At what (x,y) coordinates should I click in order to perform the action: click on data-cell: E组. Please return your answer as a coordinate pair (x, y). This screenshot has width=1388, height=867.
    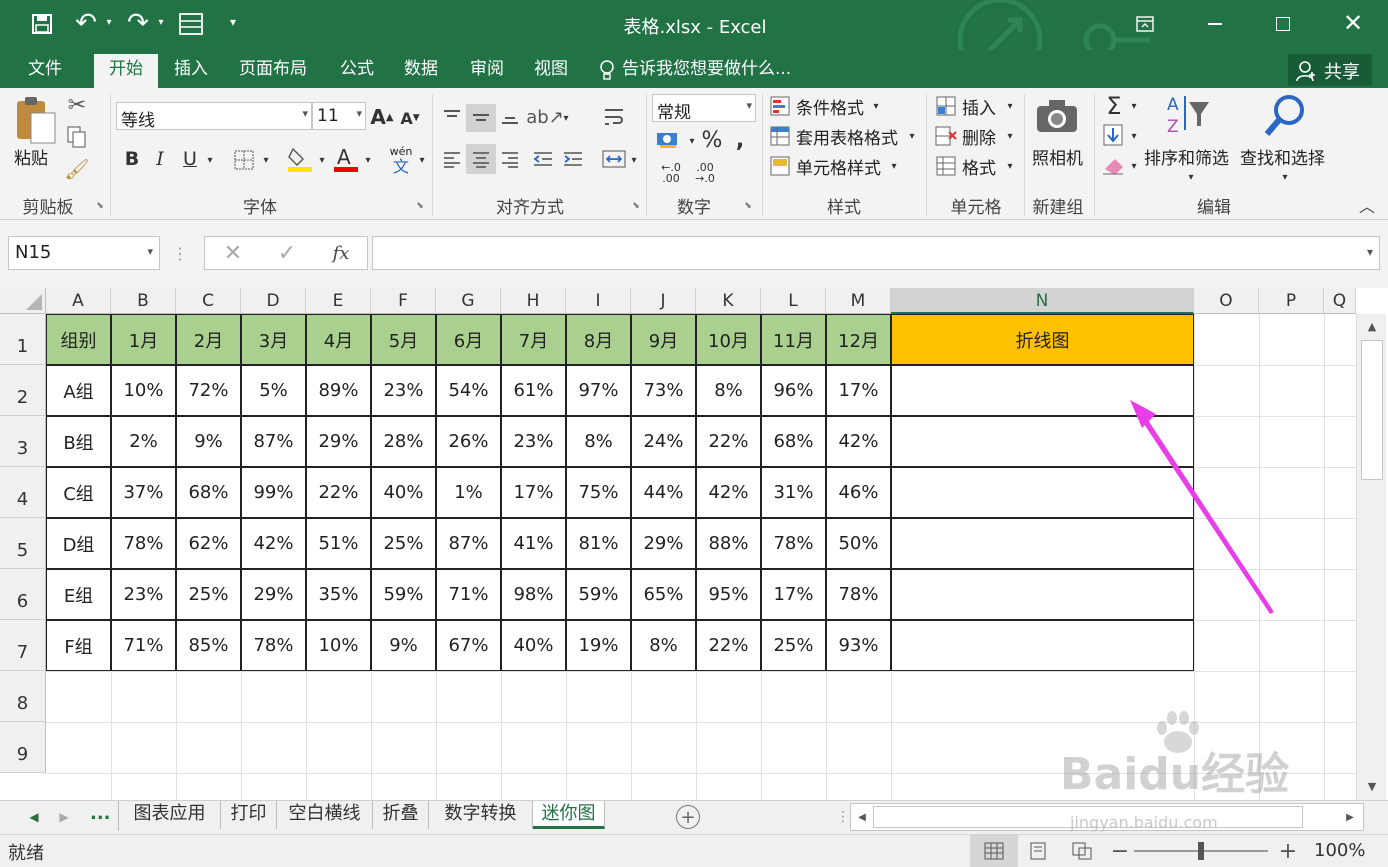
    Looking at the image, I should click on (78, 594).